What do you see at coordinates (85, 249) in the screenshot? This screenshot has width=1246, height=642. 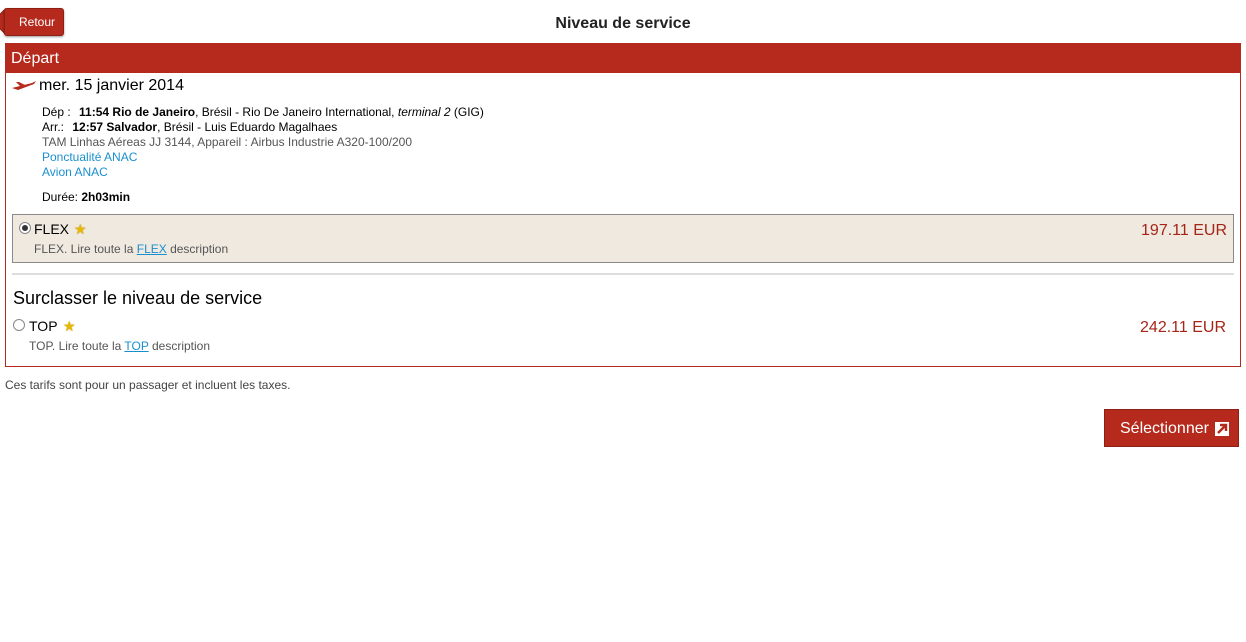 I see `flex-desc-prefix: FLEX. Lire toute la` at bounding box center [85, 249].